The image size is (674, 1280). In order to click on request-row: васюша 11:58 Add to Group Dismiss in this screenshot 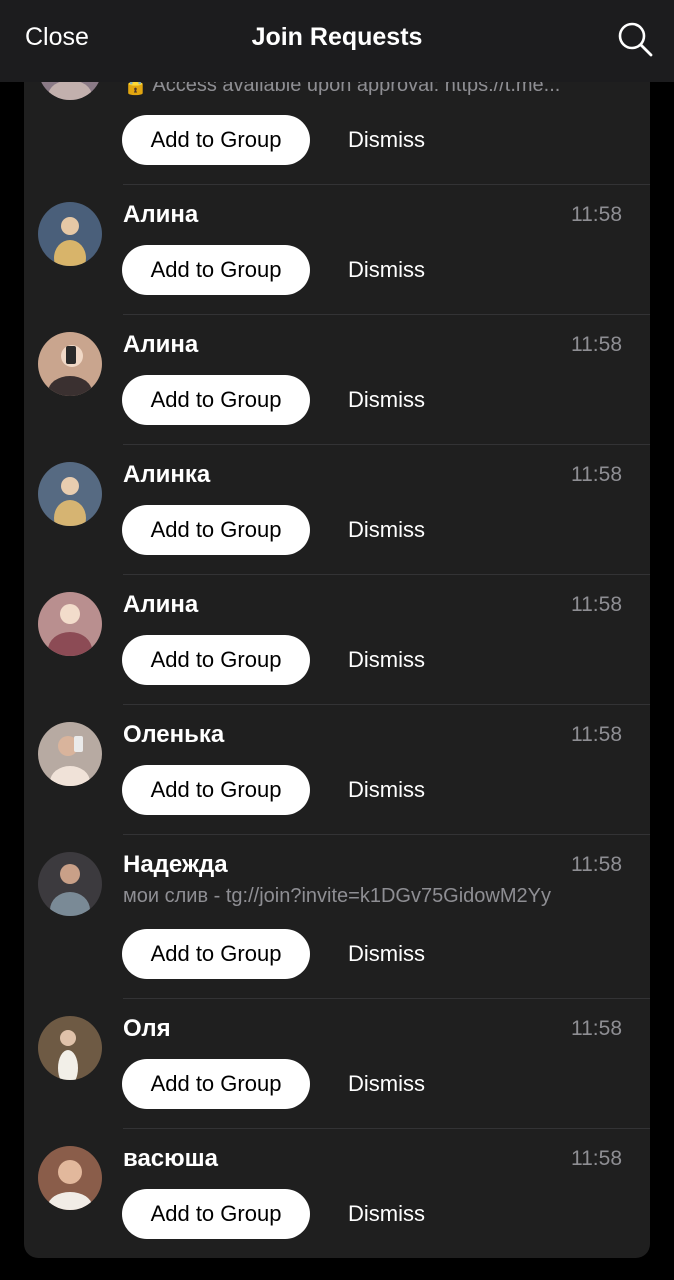, I will do `click(337, 1193)`.